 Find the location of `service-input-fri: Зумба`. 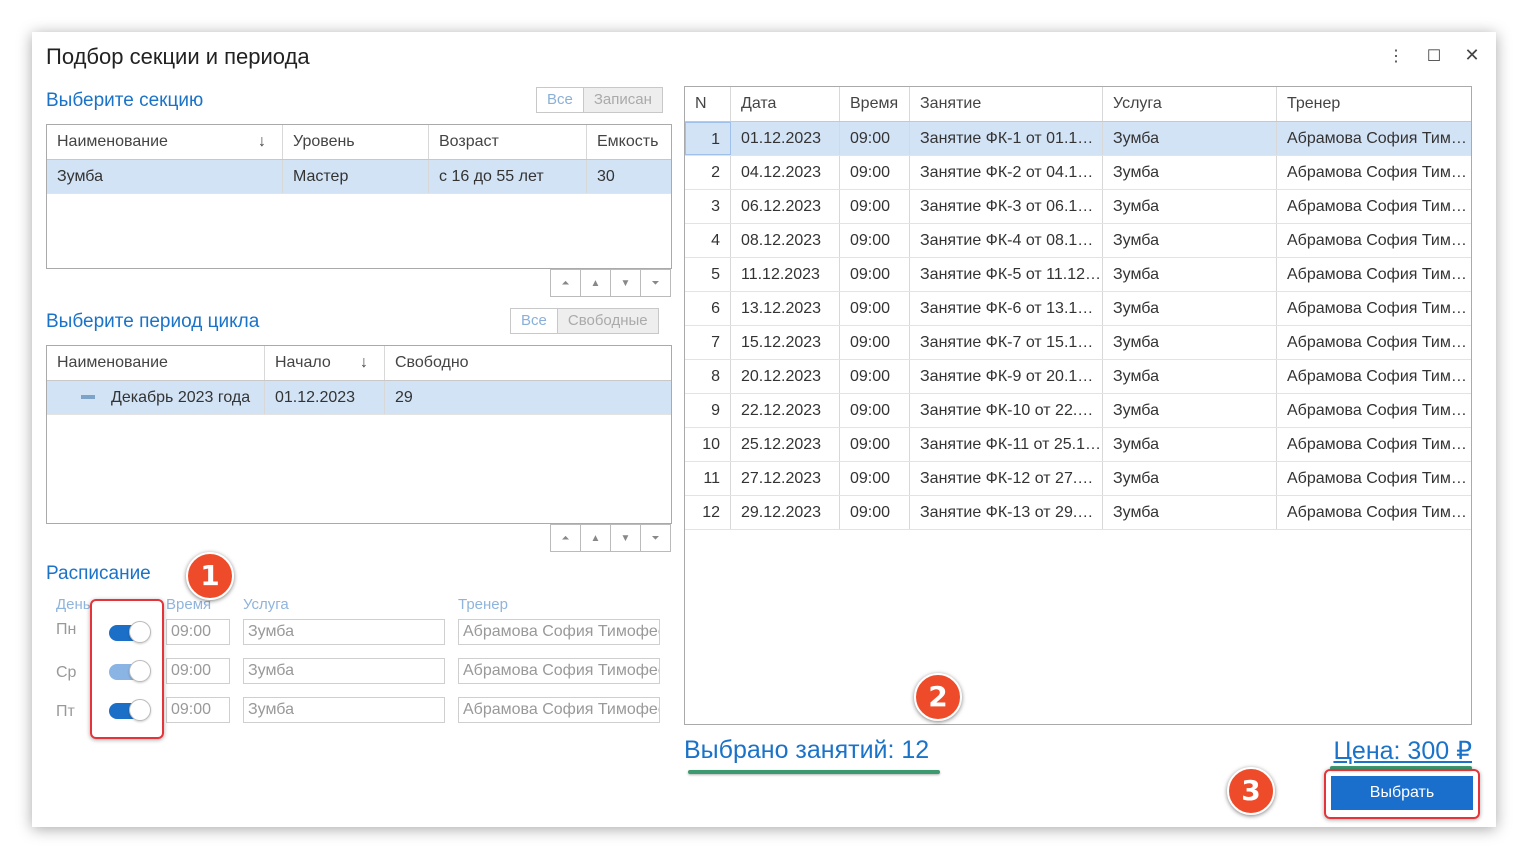

service-input-fri: Зумба is located at coordinates (344, 710).